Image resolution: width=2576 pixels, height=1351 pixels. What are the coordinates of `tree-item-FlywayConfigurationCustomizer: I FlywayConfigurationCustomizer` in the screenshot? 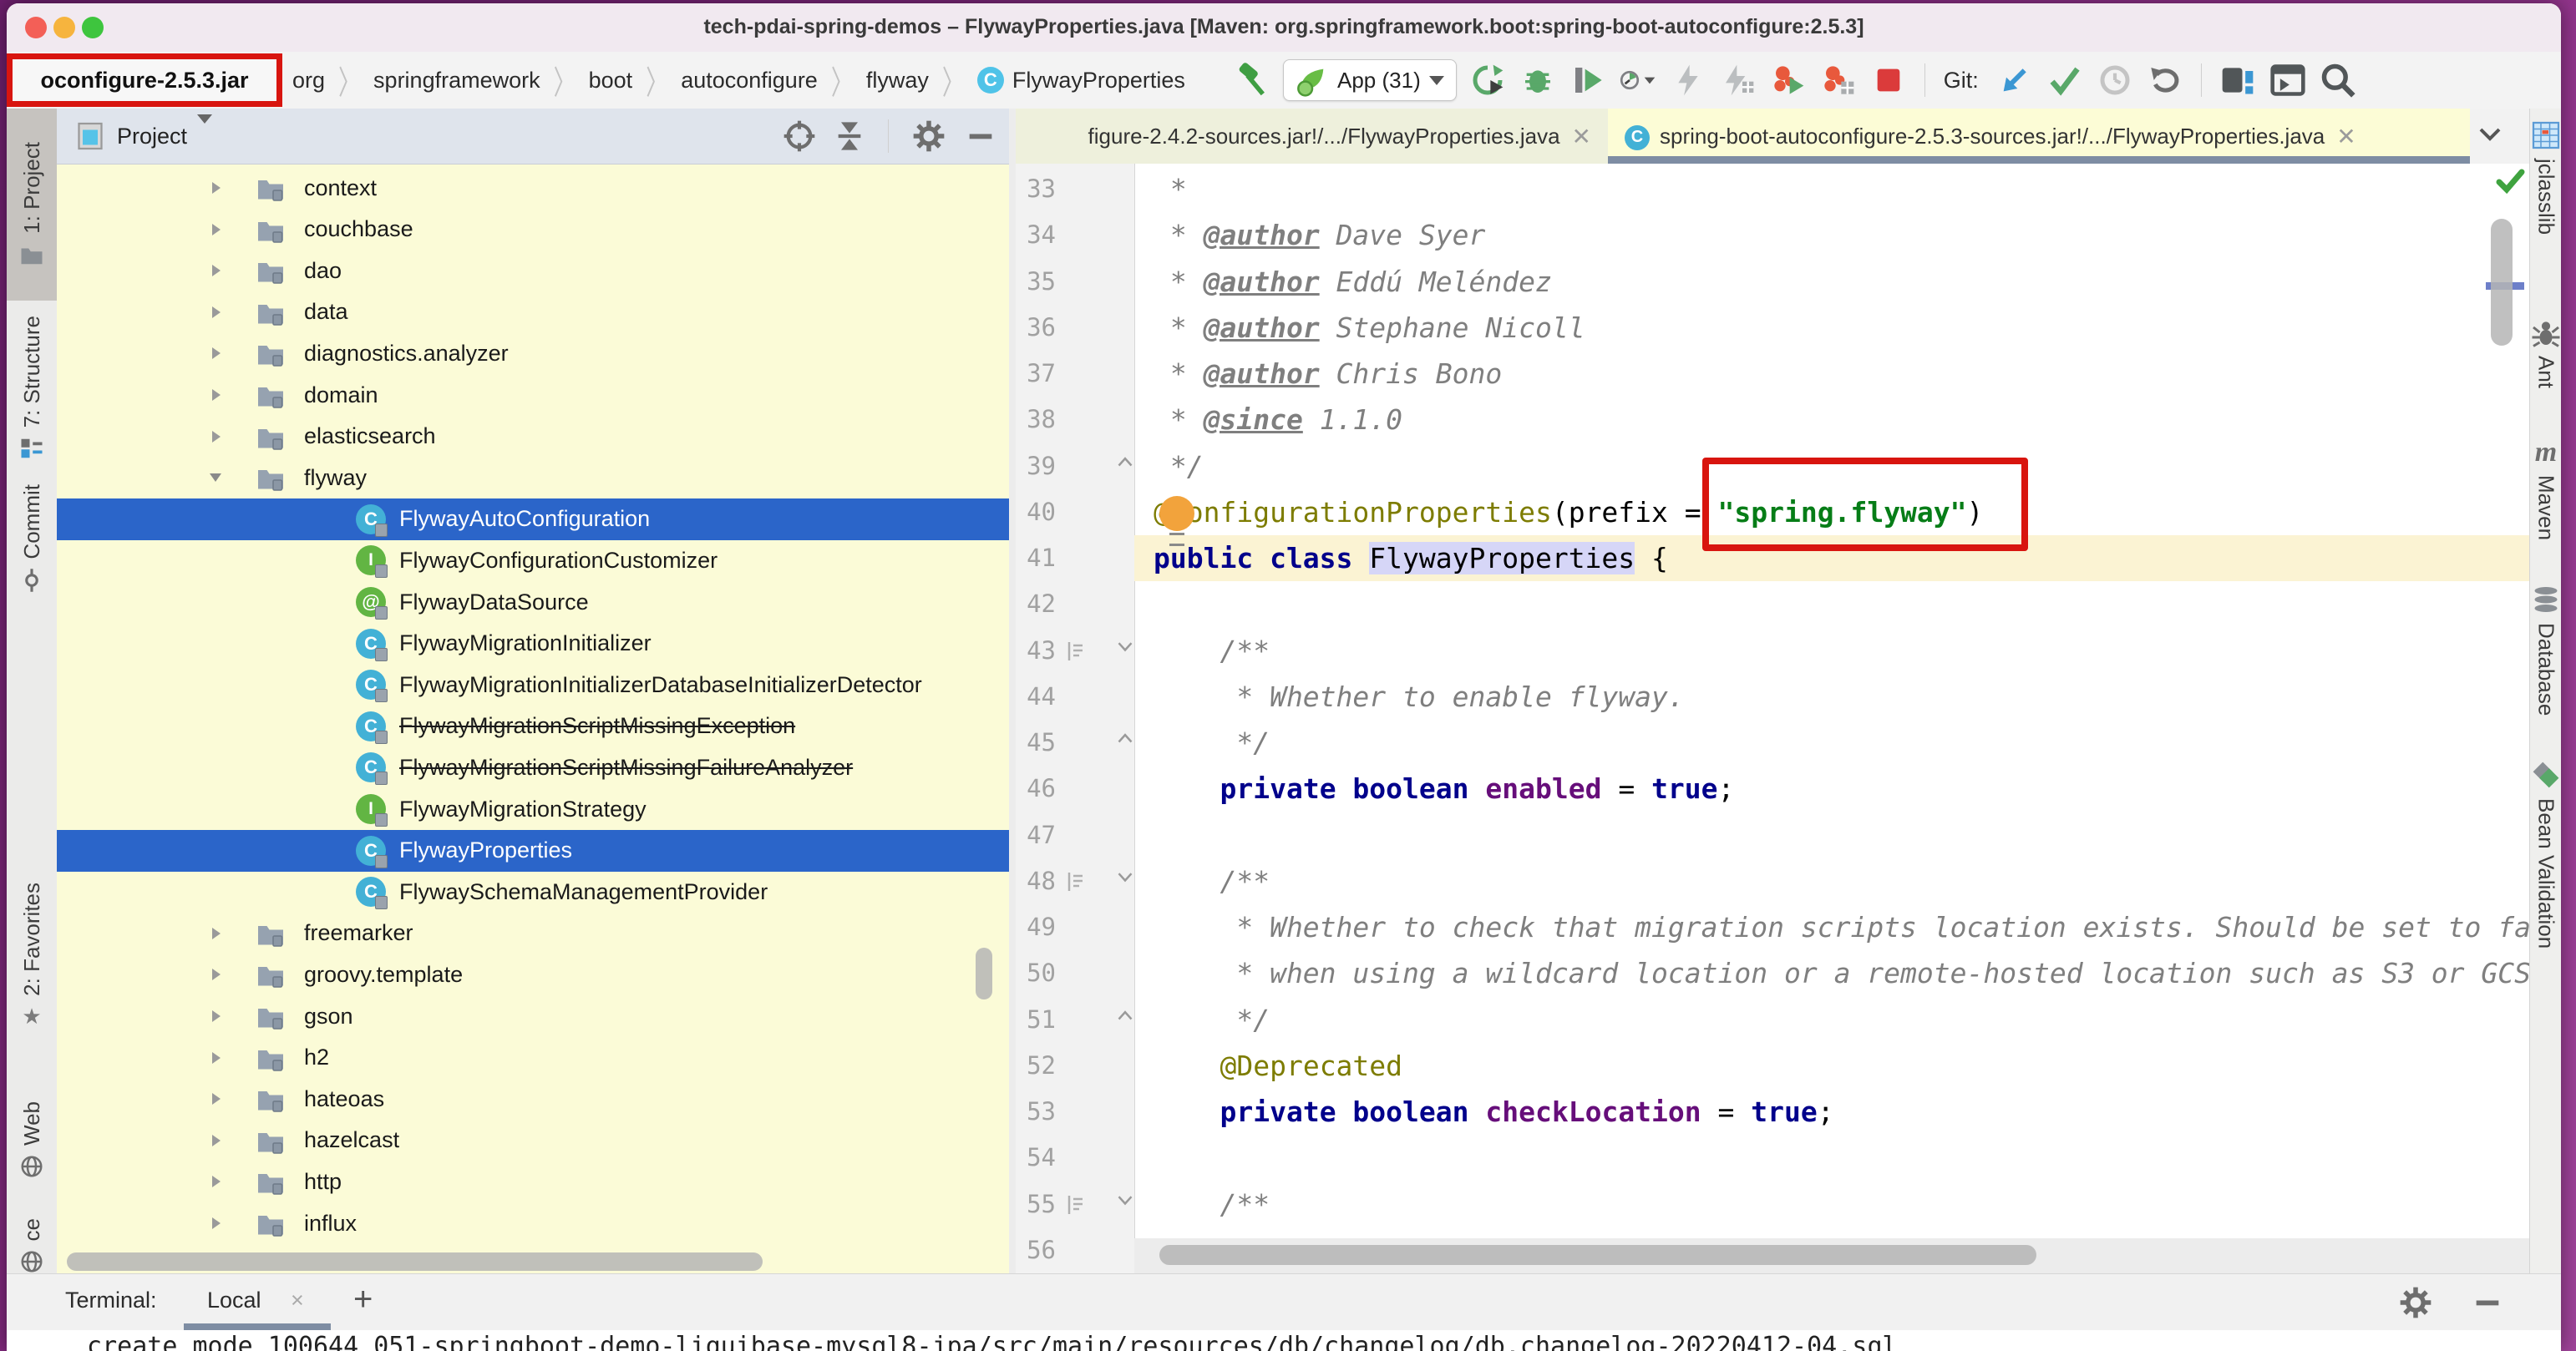 It's located at (533, 560).